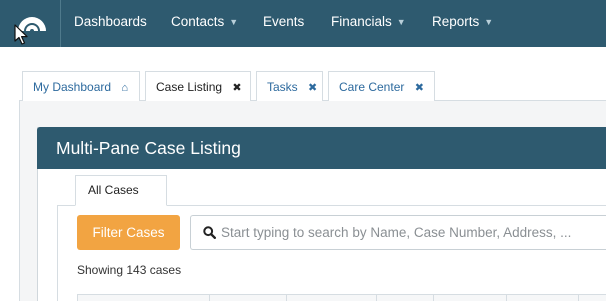 This screenshot has height=301, width=606. I want to click on nav-item-financials: Financials ▼, so click(368, 21).